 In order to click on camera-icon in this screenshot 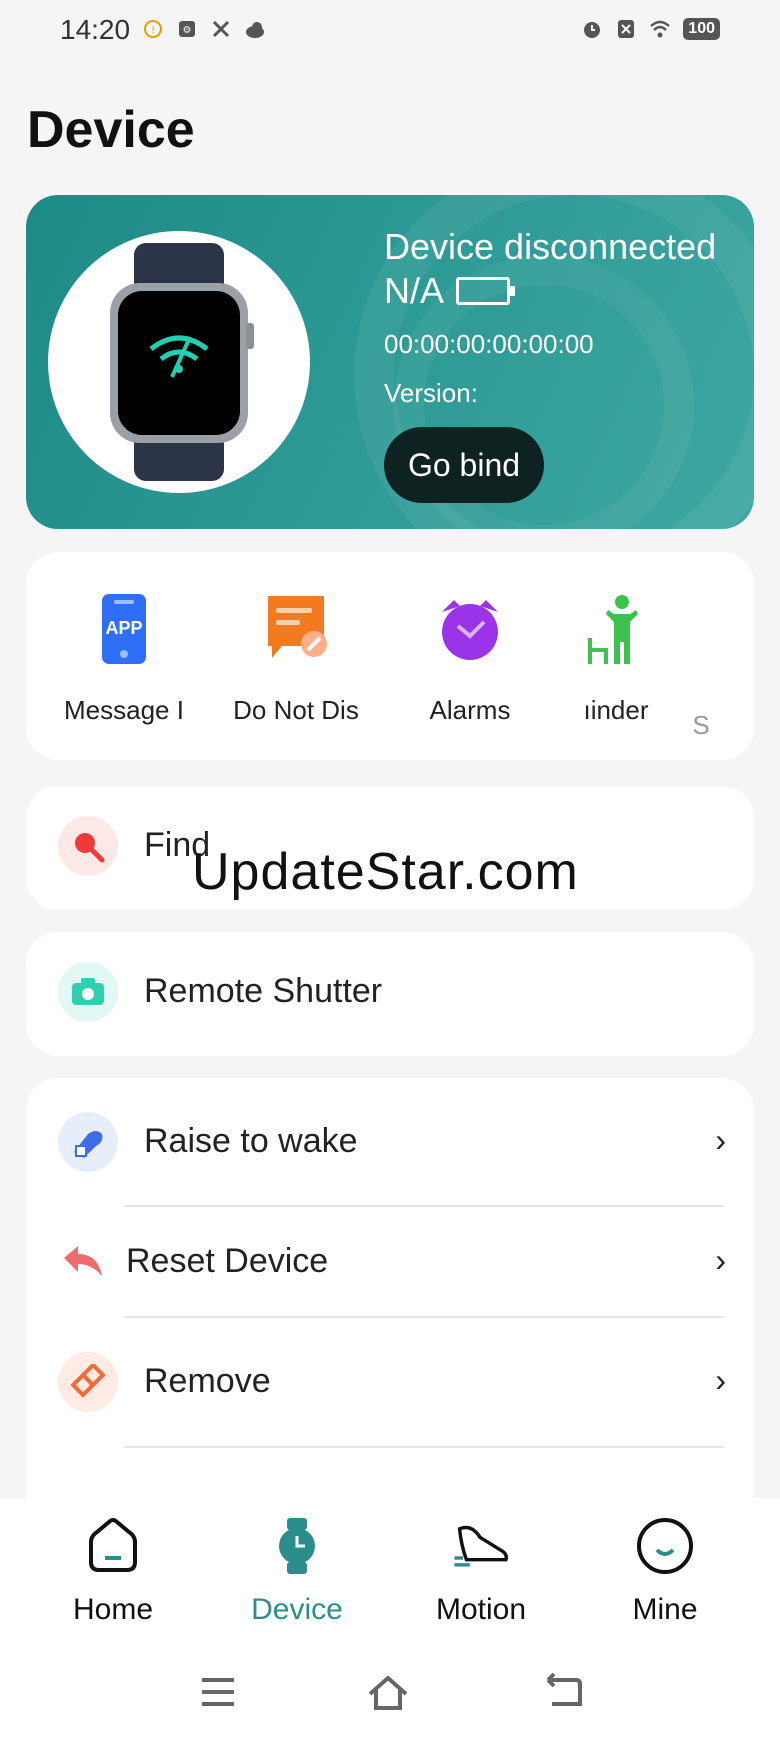, I will do `click(88, 992)`.